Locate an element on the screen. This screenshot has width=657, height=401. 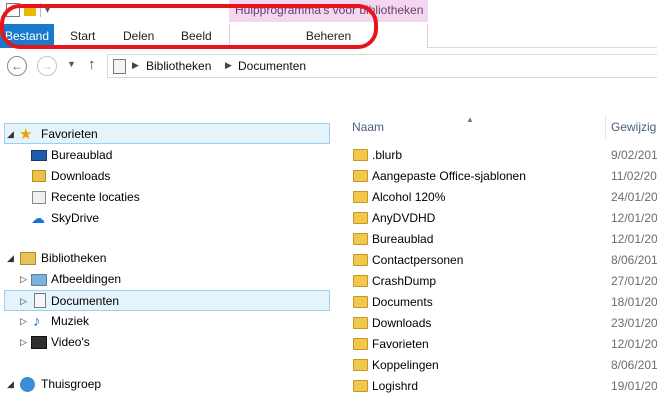
nav-item-downloads: Downloads is located at coordinates (165, 176).